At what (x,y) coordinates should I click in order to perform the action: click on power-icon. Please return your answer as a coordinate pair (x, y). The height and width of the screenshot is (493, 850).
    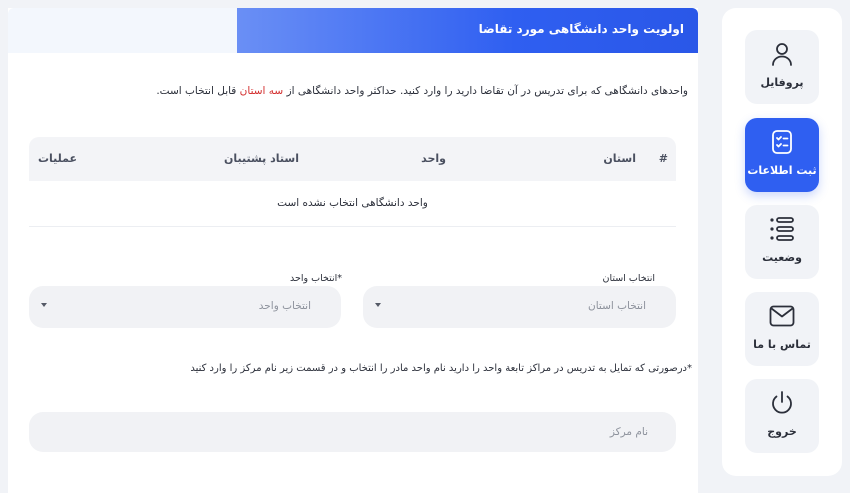
    Looking at the image, I should click on (782, 403).